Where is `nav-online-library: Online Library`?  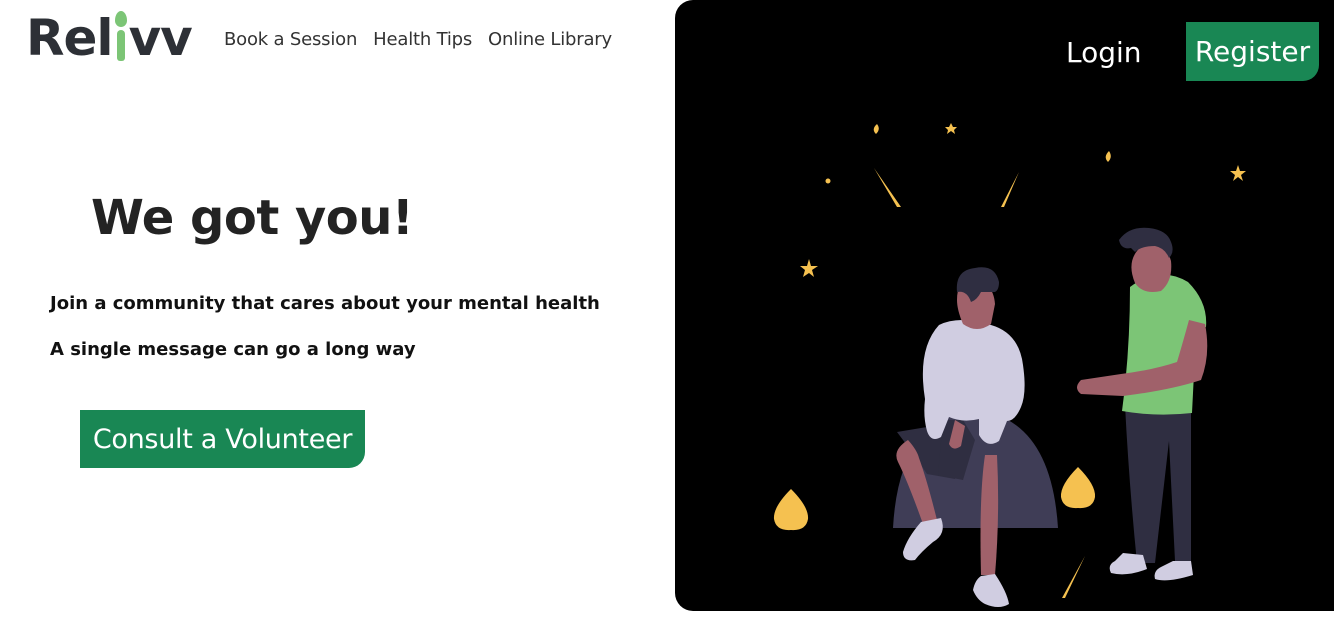 nav-online-library: Online Library is located at coordinates (550, 39).